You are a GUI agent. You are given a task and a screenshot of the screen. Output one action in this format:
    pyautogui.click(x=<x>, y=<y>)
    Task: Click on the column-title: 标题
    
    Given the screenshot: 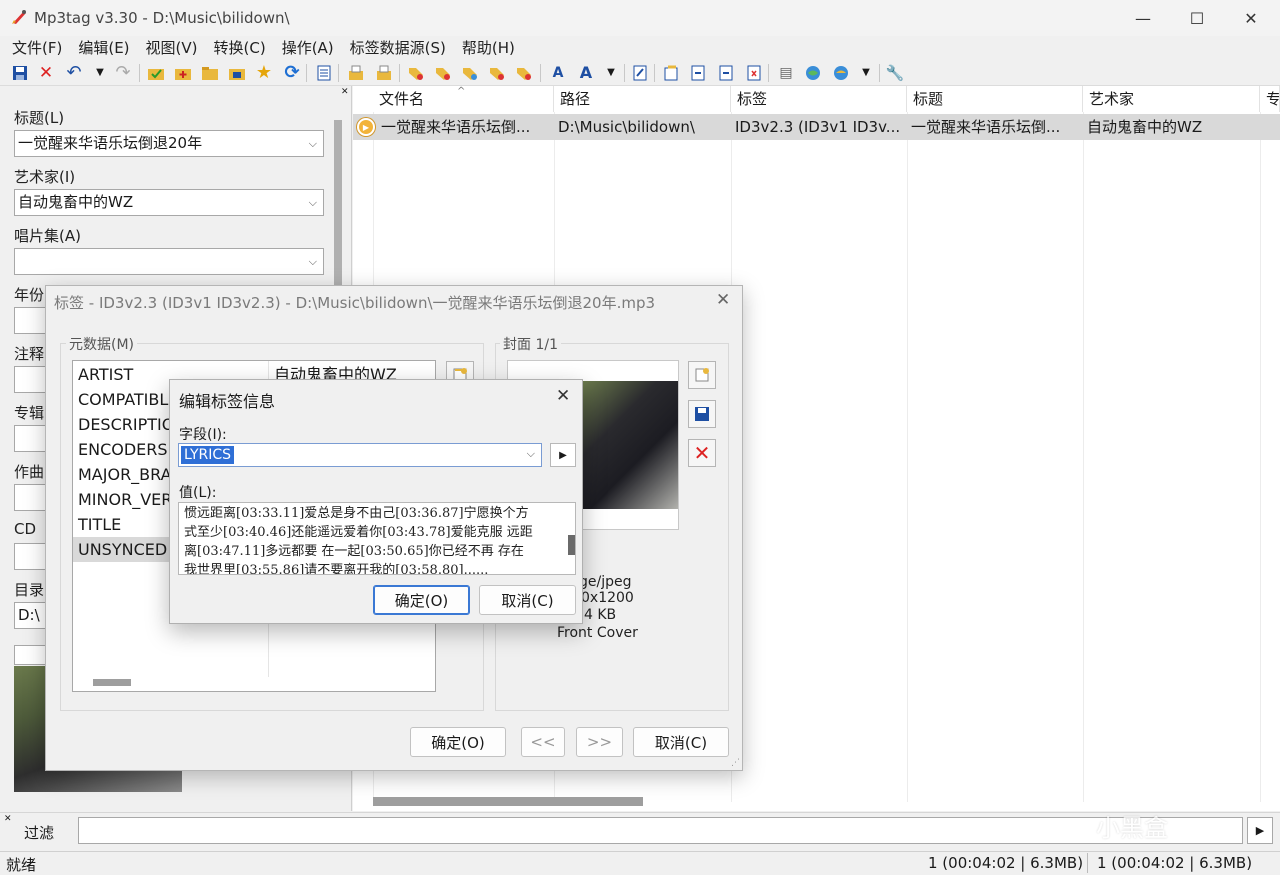 What is the action you would take?
    pyautogui.click(x=995, y=99)
    